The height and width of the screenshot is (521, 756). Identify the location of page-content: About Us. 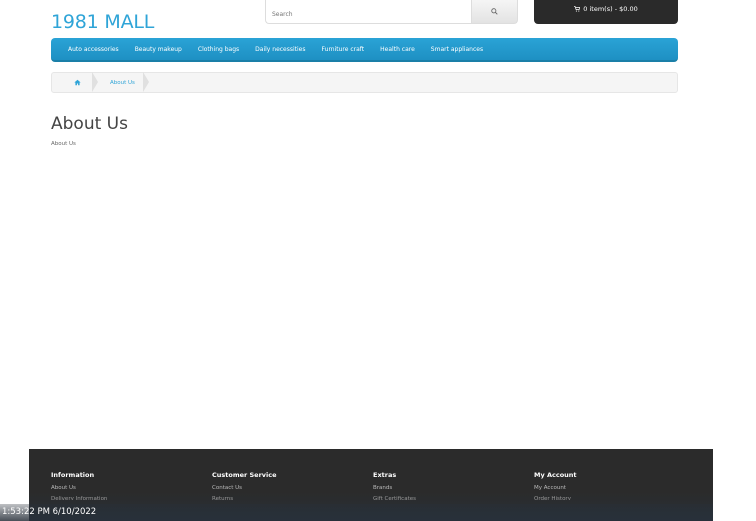
(63, 144).